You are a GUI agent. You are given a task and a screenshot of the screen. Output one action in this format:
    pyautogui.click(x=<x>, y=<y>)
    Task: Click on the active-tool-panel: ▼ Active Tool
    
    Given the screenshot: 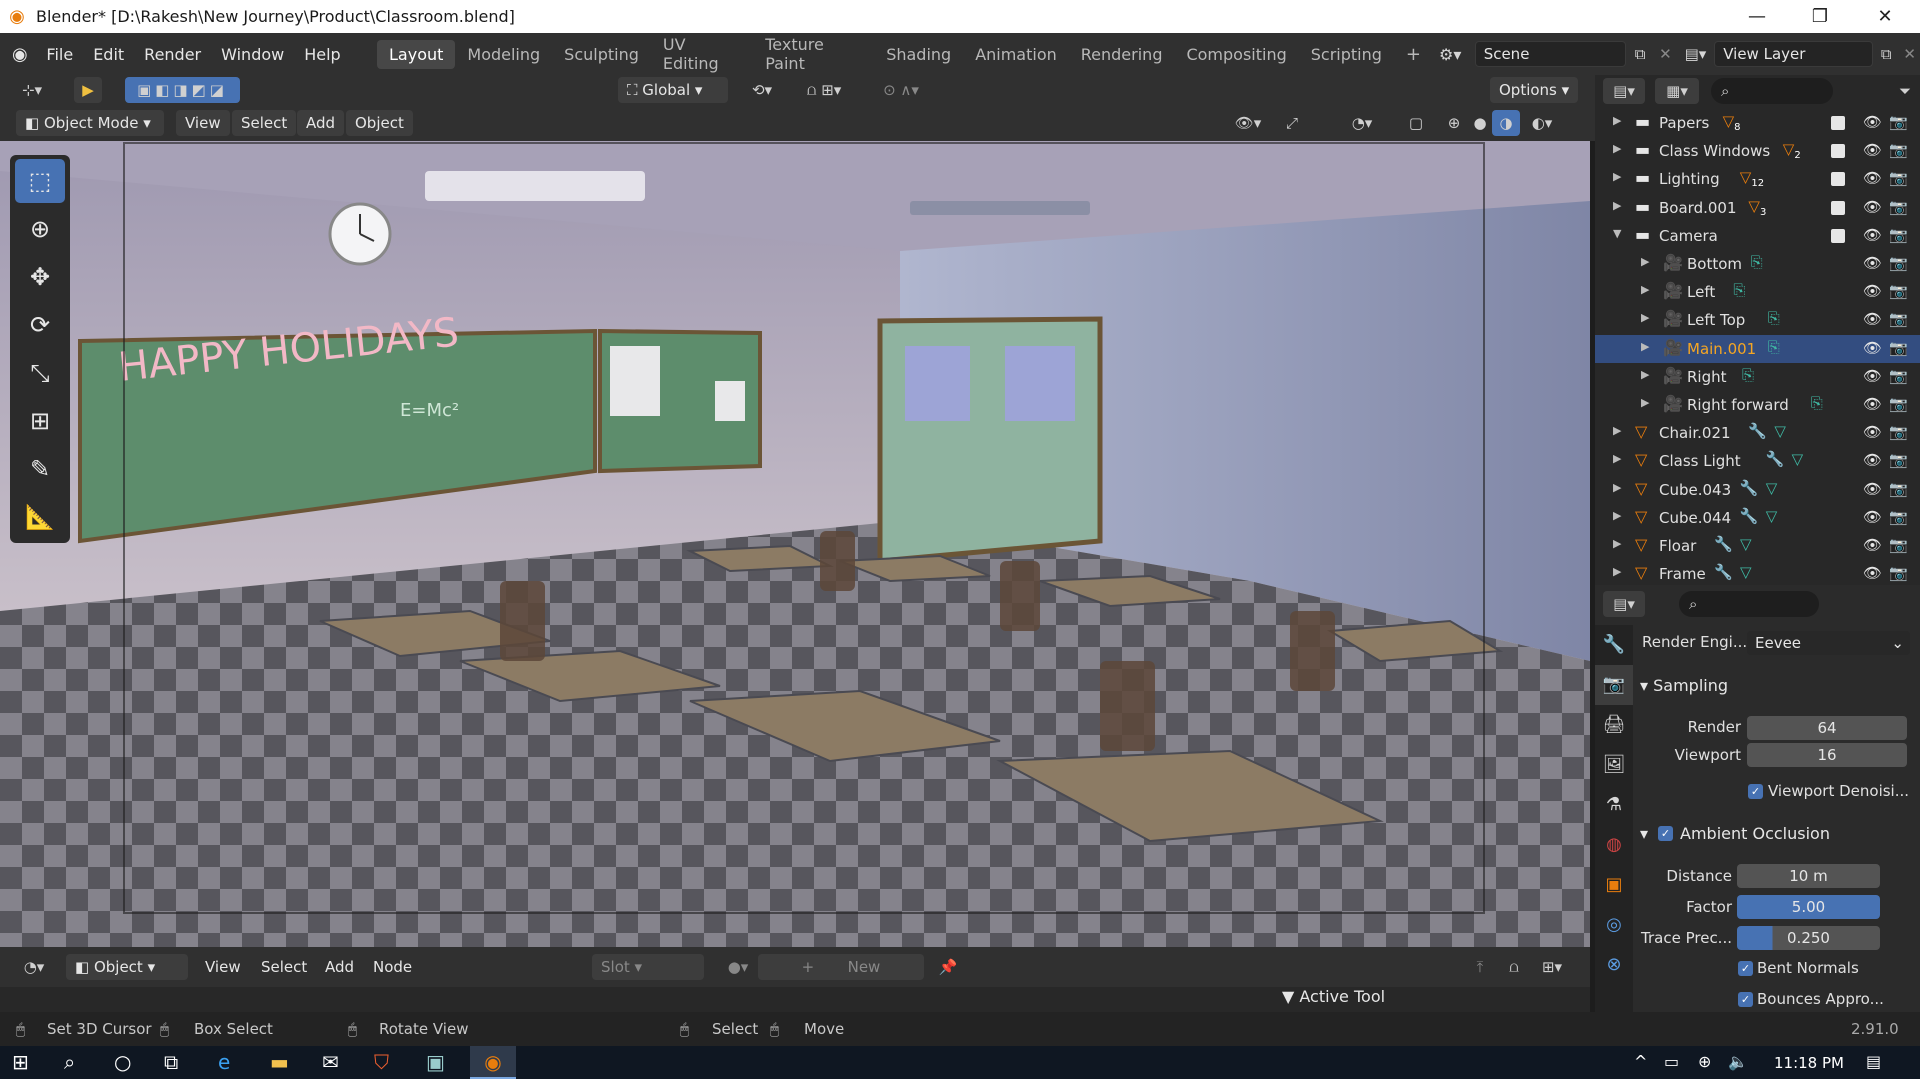 What is the action you would take?
    pyautogui.click(x=1333, y=996)
    